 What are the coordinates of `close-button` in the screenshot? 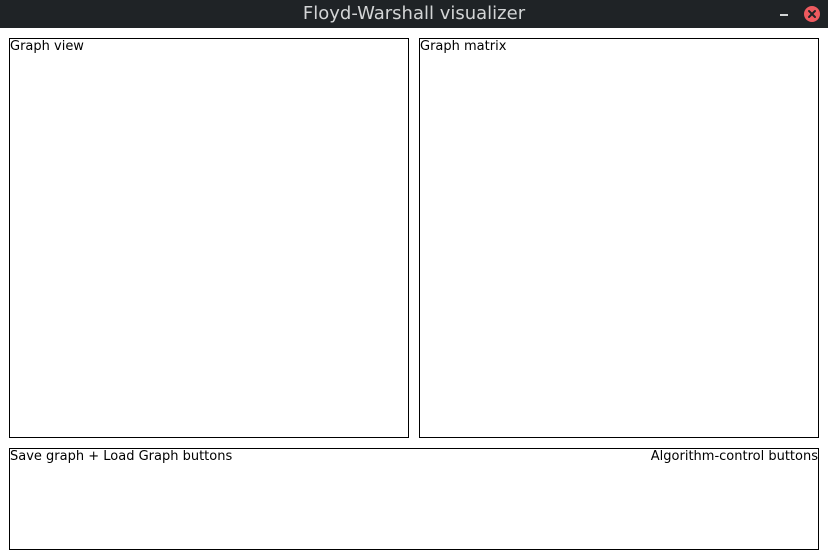 It's located at (812, 14).